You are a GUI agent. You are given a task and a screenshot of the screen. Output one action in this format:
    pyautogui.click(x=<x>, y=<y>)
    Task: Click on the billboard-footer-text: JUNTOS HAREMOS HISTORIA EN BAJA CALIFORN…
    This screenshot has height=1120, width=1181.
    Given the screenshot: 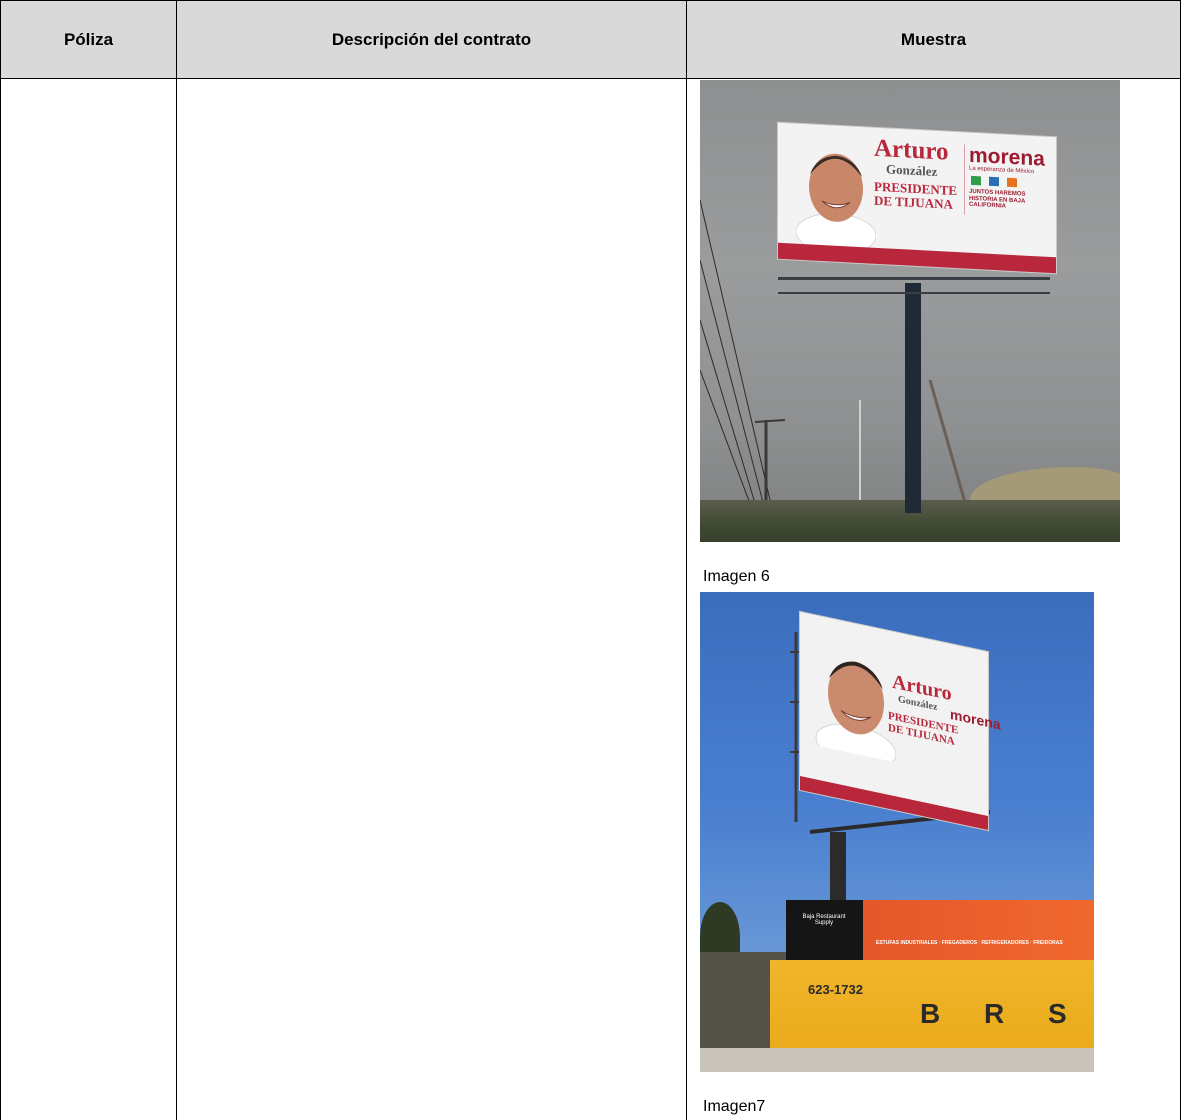 What is the action you would take?
    pyautogui.click(x=997, y=199)
    